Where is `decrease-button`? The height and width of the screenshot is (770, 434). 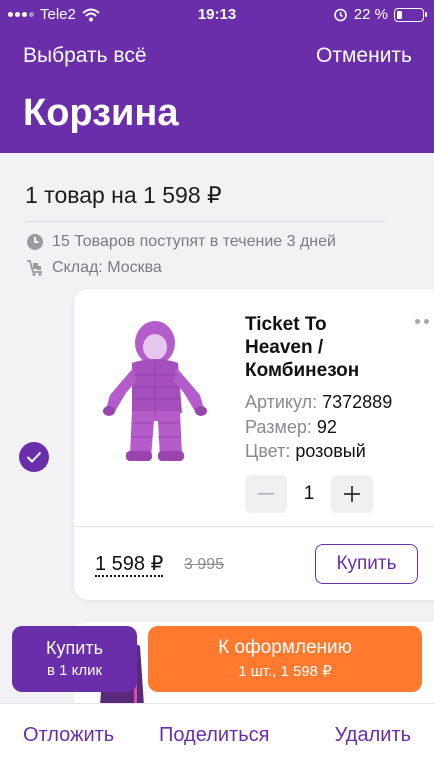 decrease-button is located at coordinates (266, 494).